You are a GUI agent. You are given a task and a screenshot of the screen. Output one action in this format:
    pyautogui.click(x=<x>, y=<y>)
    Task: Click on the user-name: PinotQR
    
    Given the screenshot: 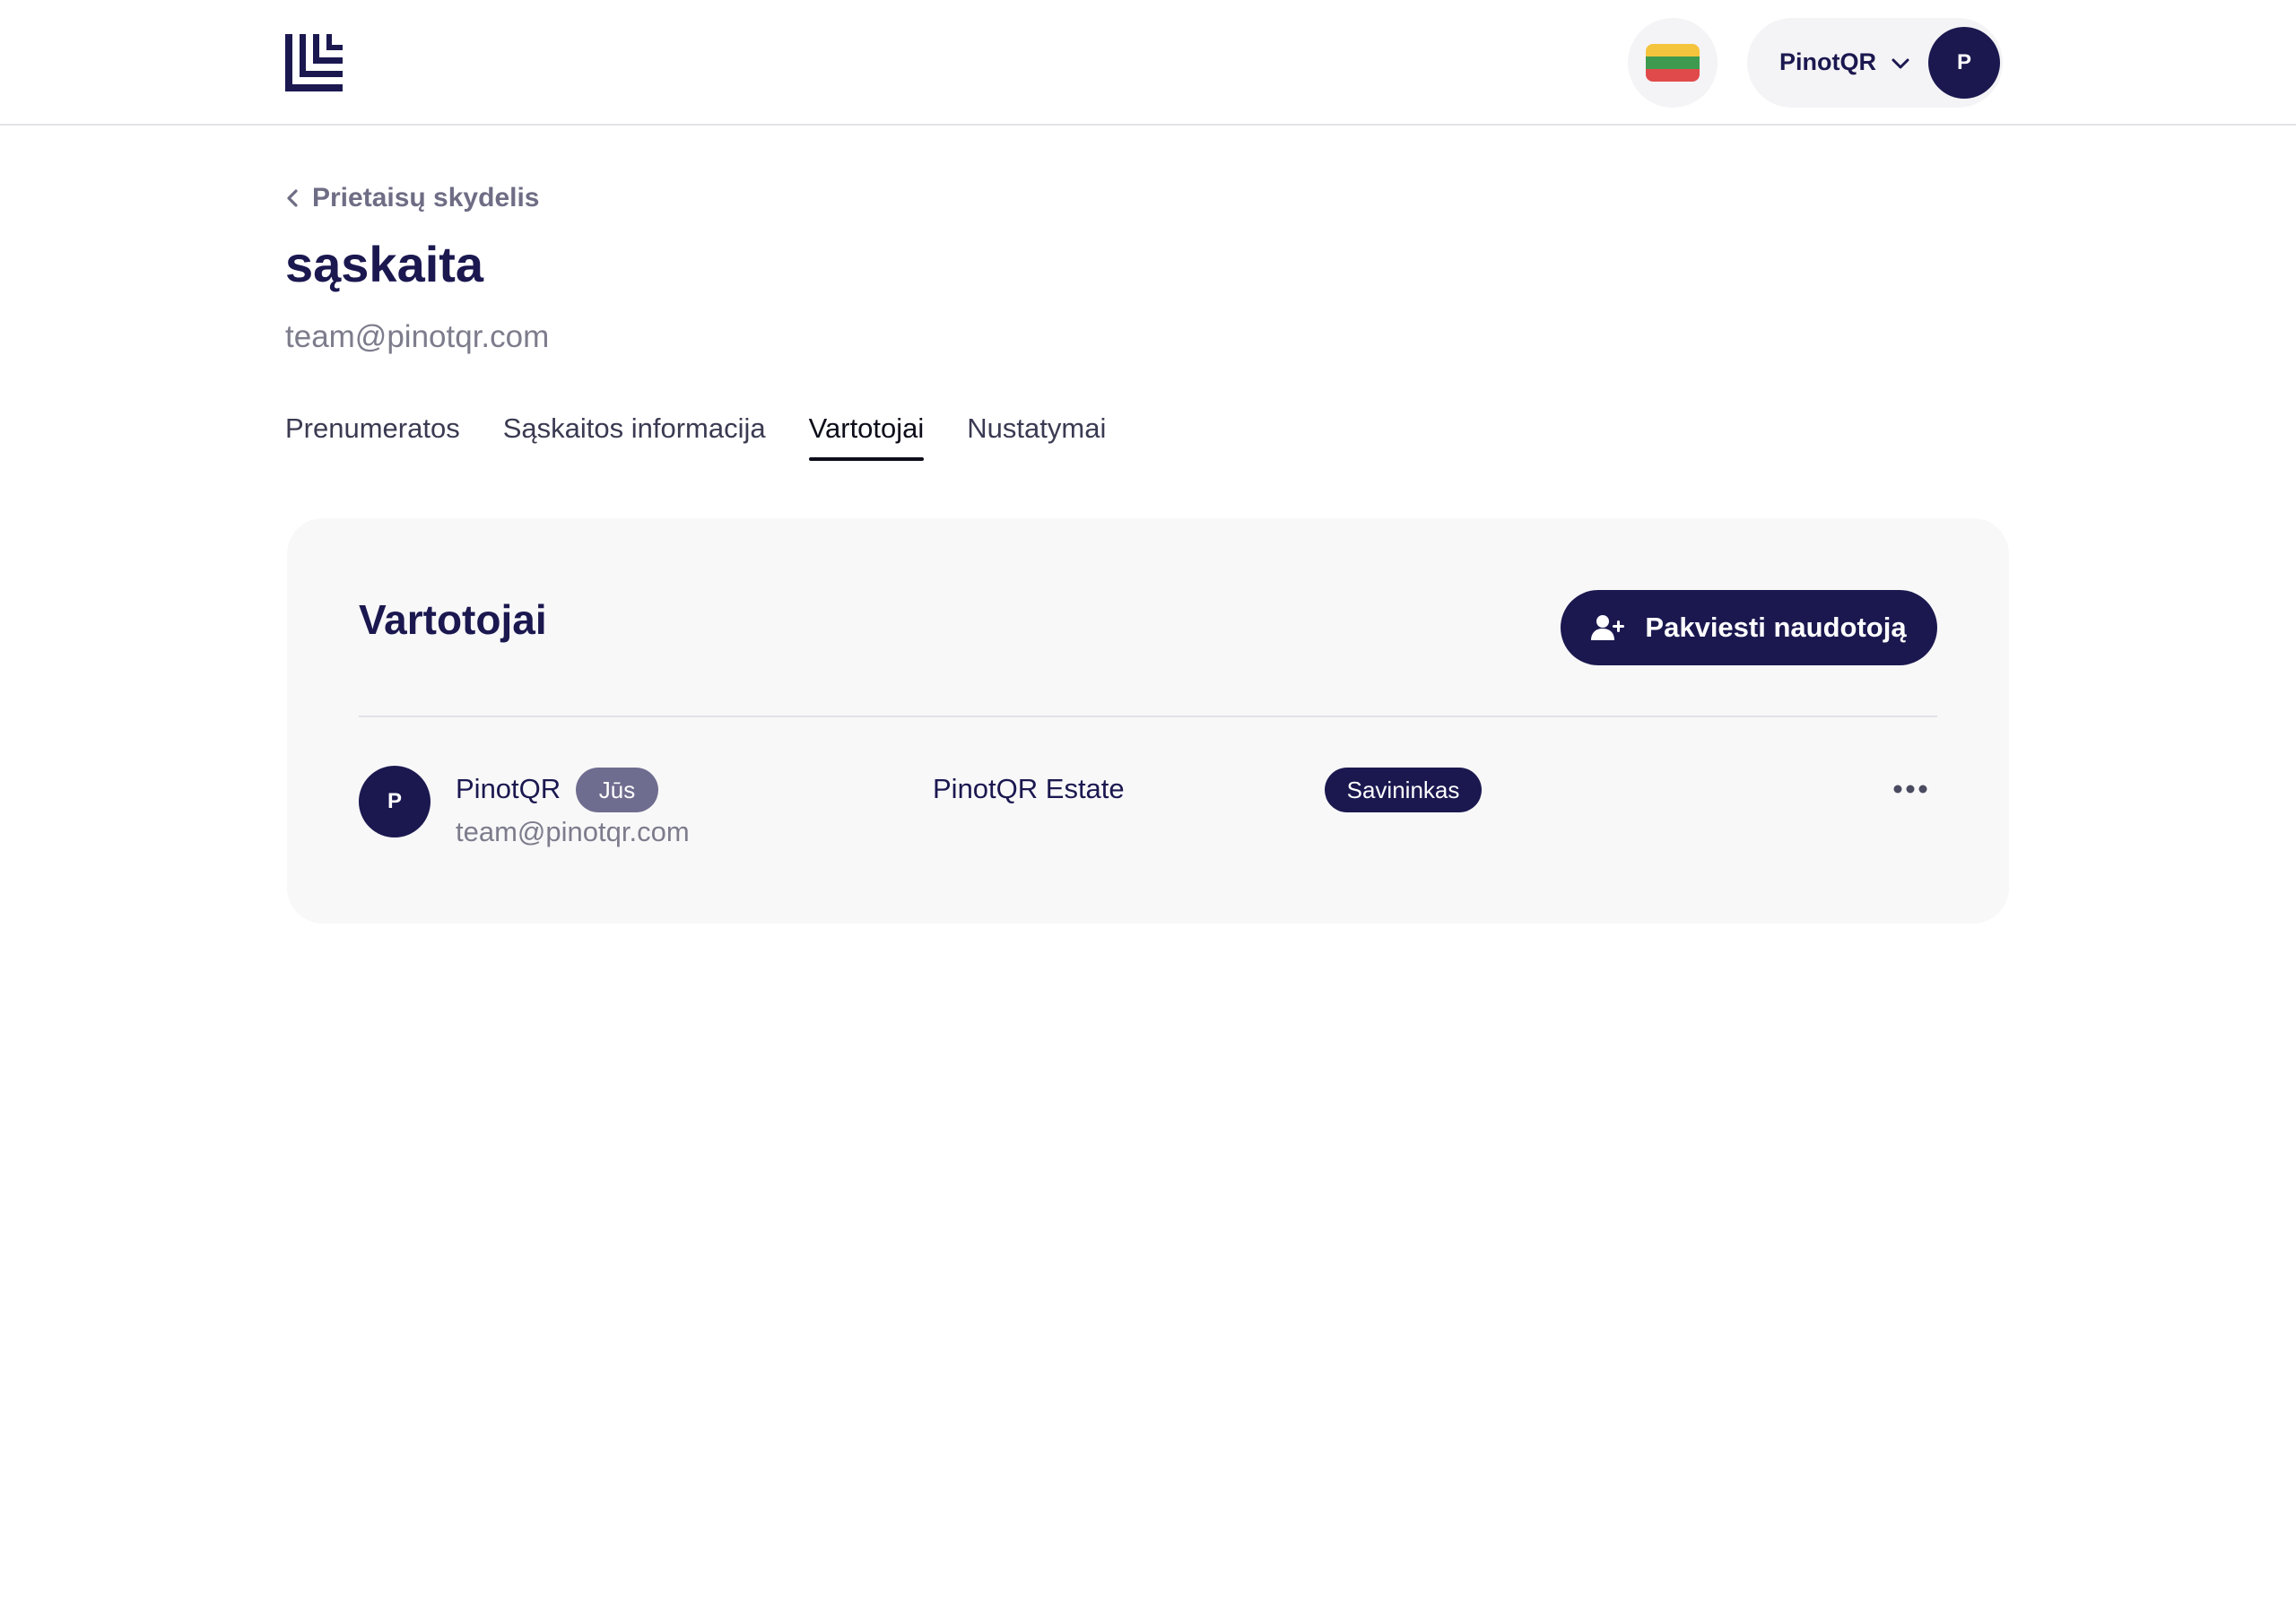 What is the action you would take?
    pyautogui.click(x=508, y=788)
    